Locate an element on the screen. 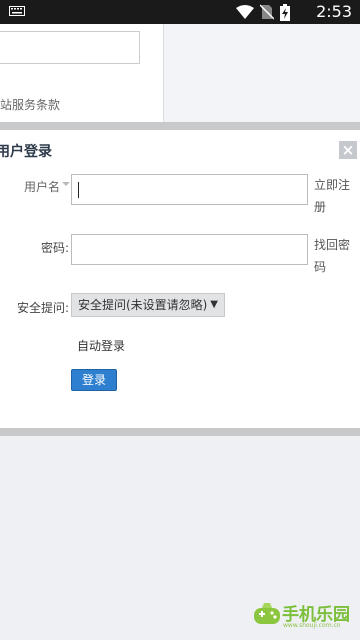 The image size is (360, 640). watermark-subtext: www.shouji.com.cn is located at coordinates (312, 625).